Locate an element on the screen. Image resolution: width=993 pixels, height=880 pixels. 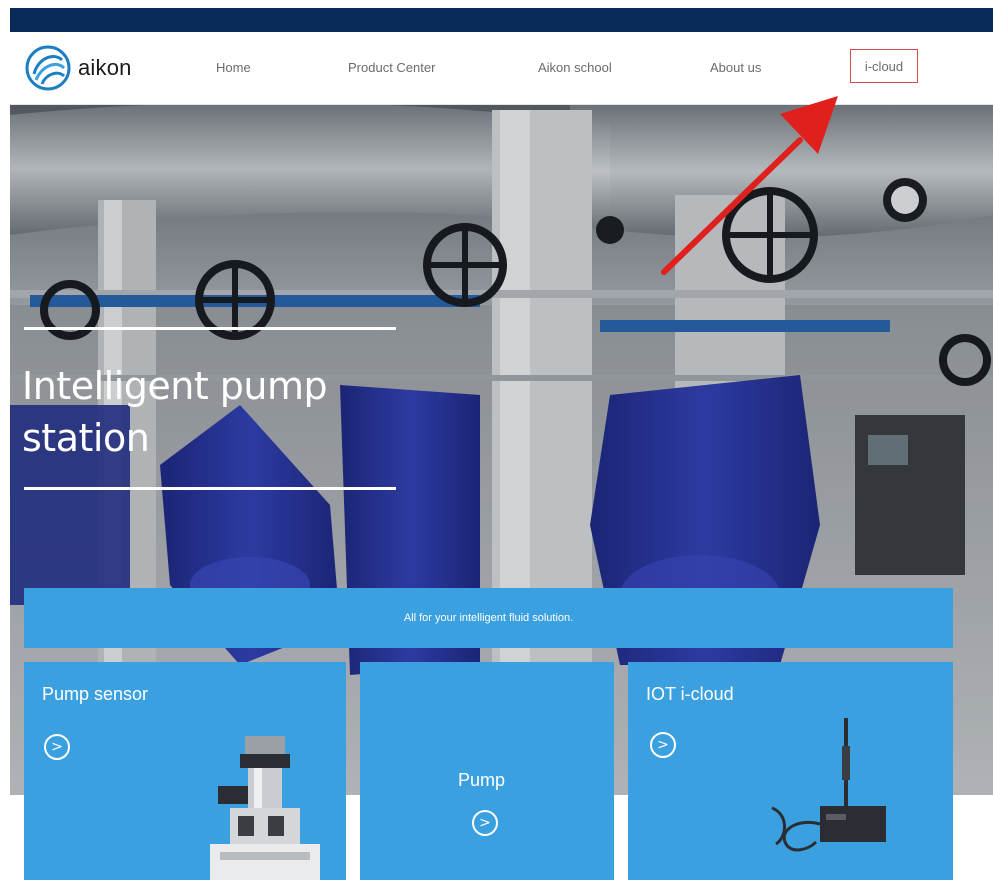
logo: aikon is located at coordinates (78, 68).